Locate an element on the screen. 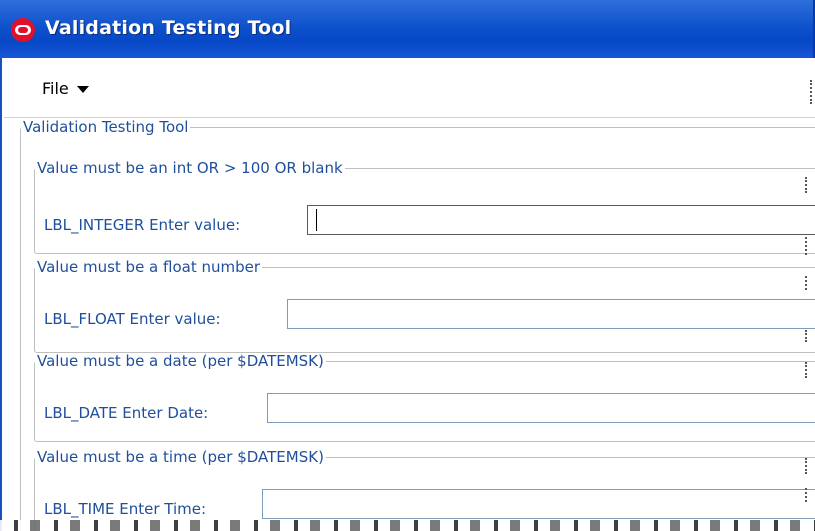  time-input is located at coordinates (538, 504).